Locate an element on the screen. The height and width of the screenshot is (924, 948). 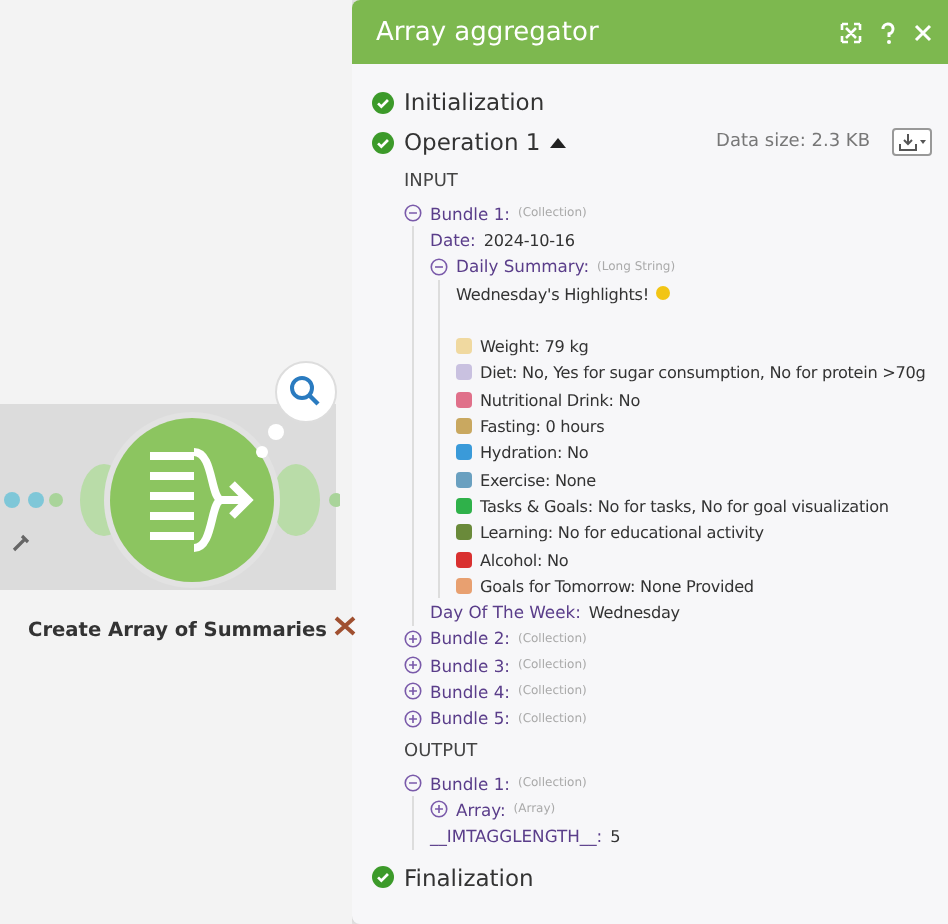
field-key: Date: is located at coordinates (453, 239).